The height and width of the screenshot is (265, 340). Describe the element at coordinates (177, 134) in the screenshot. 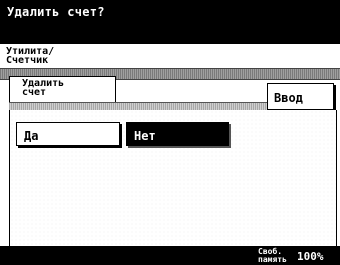

I see `no-button: Нет` at that location.